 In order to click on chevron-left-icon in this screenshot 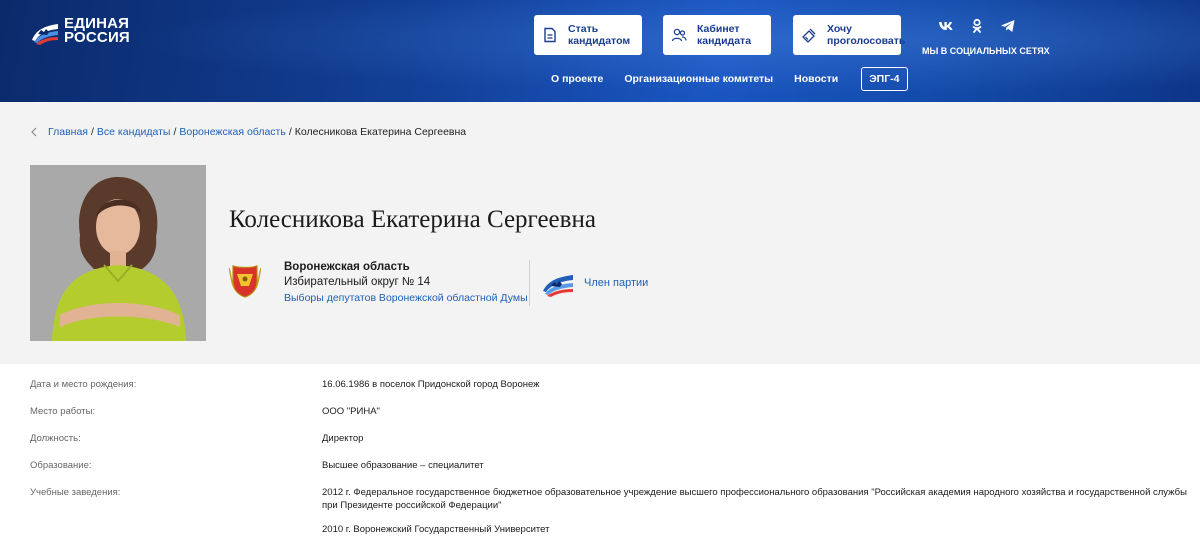, I will do `click(34, 132)`.